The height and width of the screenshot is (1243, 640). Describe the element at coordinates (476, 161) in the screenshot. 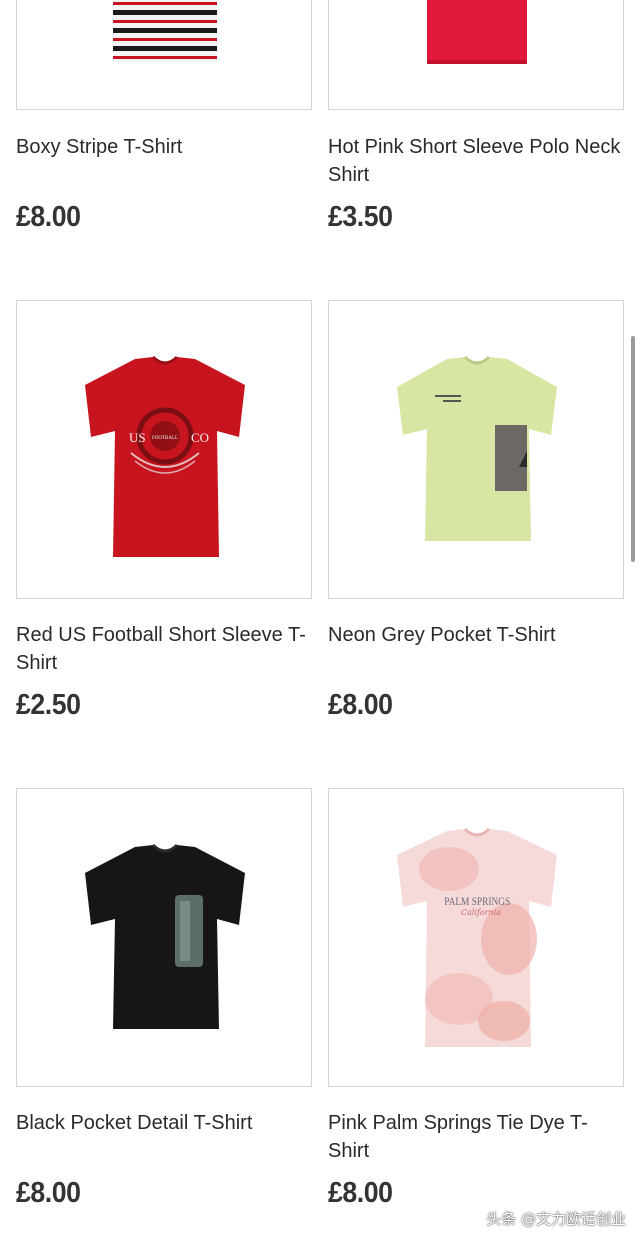

I see `product-name: Hot Pink Short Sleeve Polo Neck Shirt` at that location.